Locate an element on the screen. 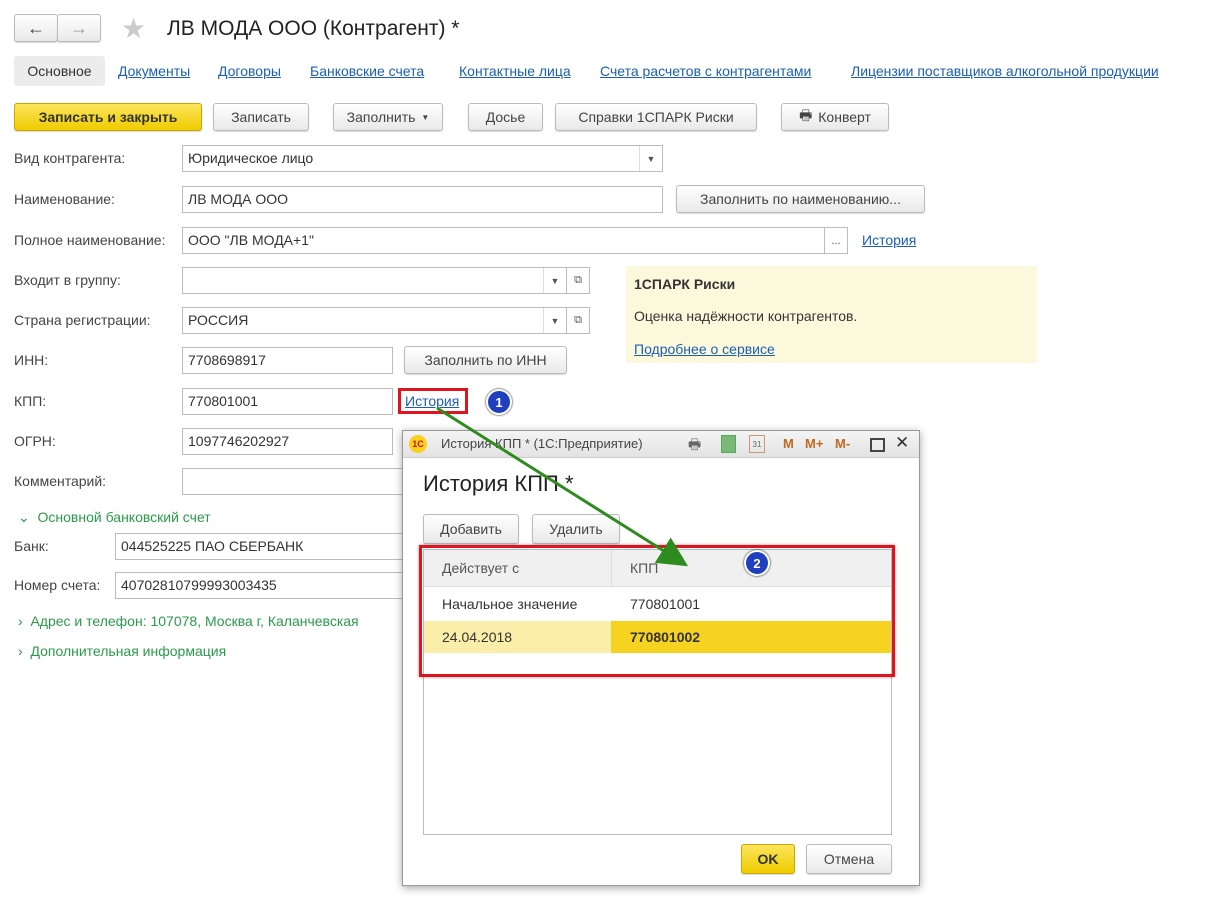 The image size is (1205, 912). annotation-arrow is located at coordinates (562, 486).